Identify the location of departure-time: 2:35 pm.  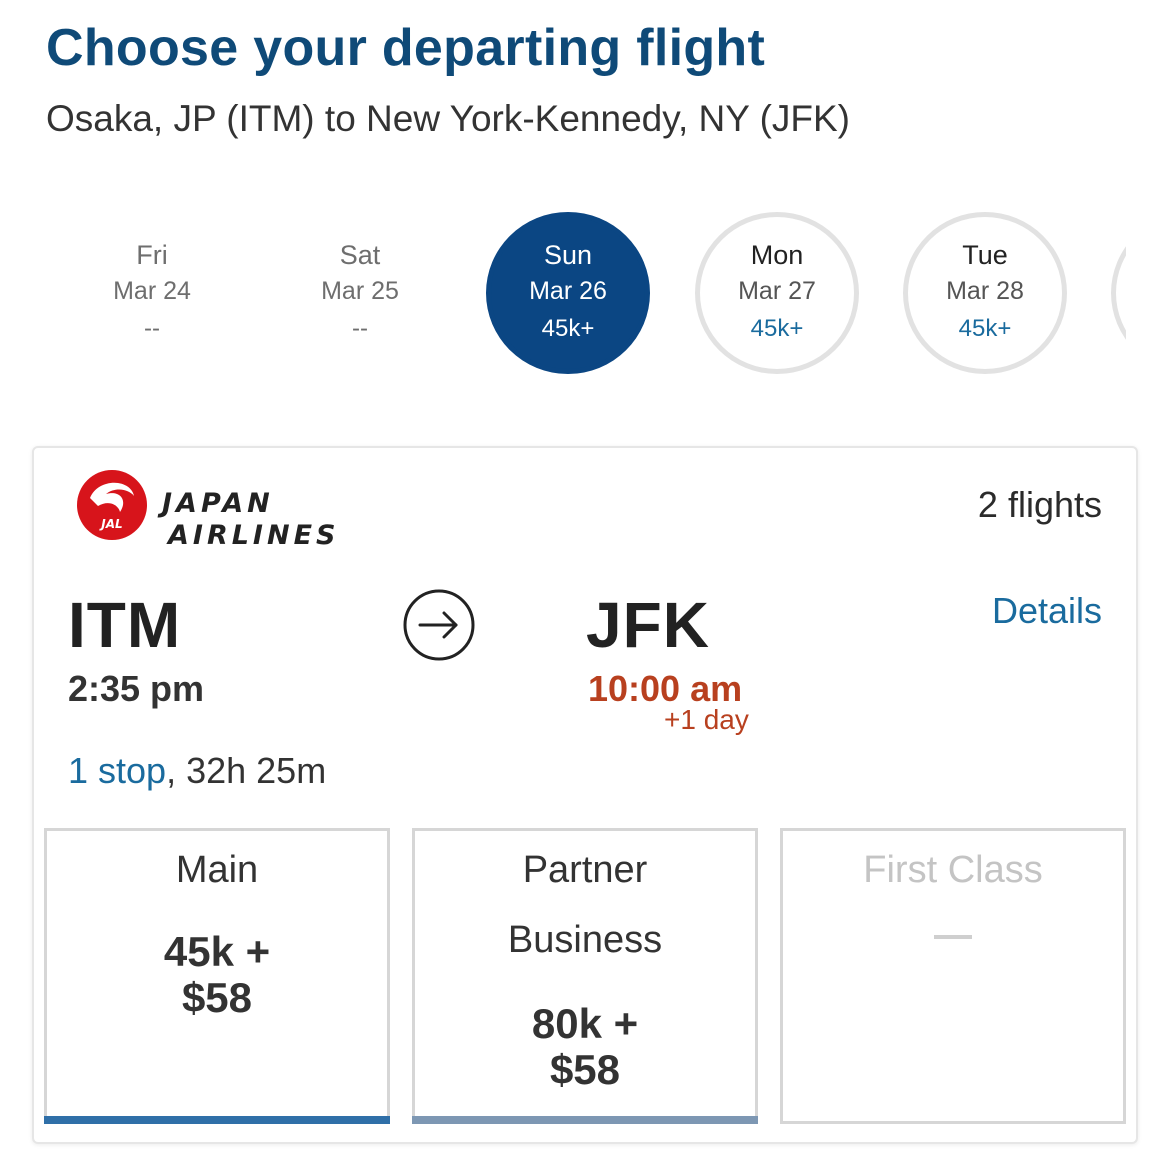
(136, 688).